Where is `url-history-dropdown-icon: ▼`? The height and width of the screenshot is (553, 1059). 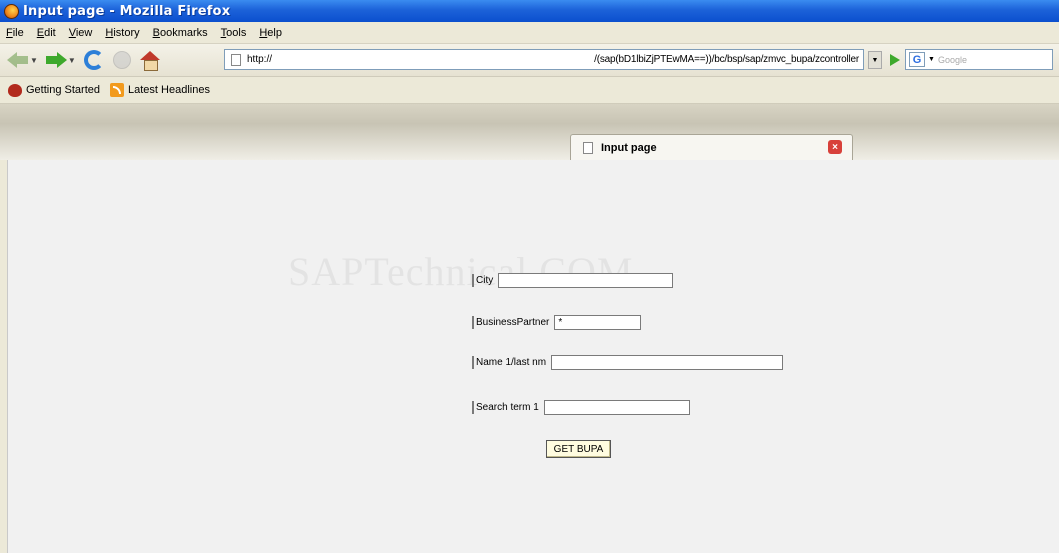
url-history-dropdown-icon: ▼ is located at coordinates (875, 60).